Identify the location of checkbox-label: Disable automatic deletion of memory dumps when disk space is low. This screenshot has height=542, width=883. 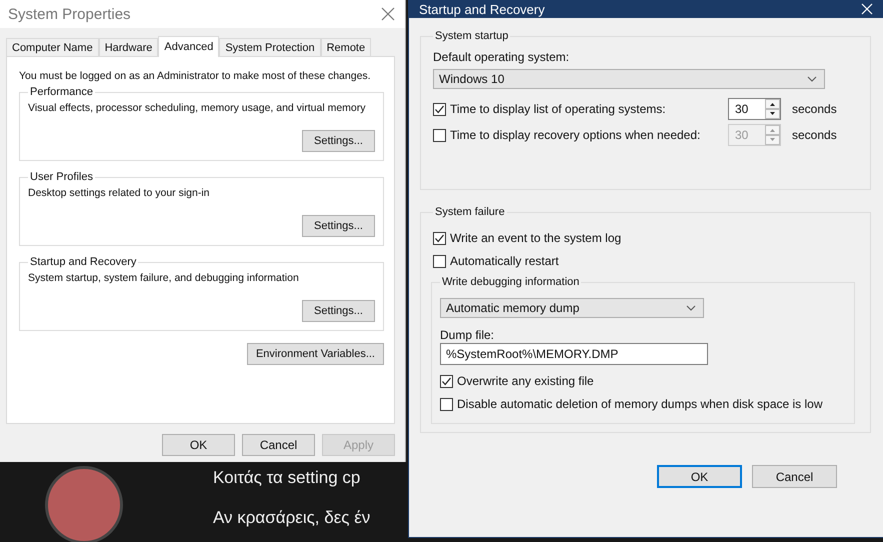
(640, 404).